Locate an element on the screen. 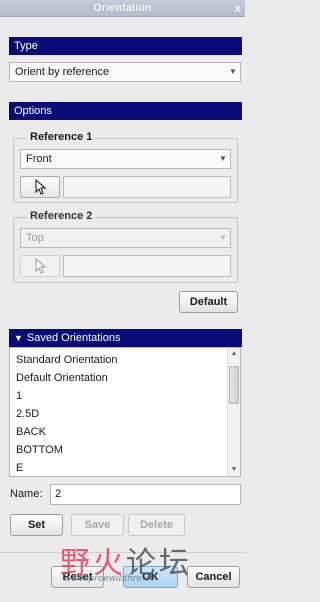 The width and height of the screenshot is (320, 602). options-section-header: Options is located at coordinates (125, 111).